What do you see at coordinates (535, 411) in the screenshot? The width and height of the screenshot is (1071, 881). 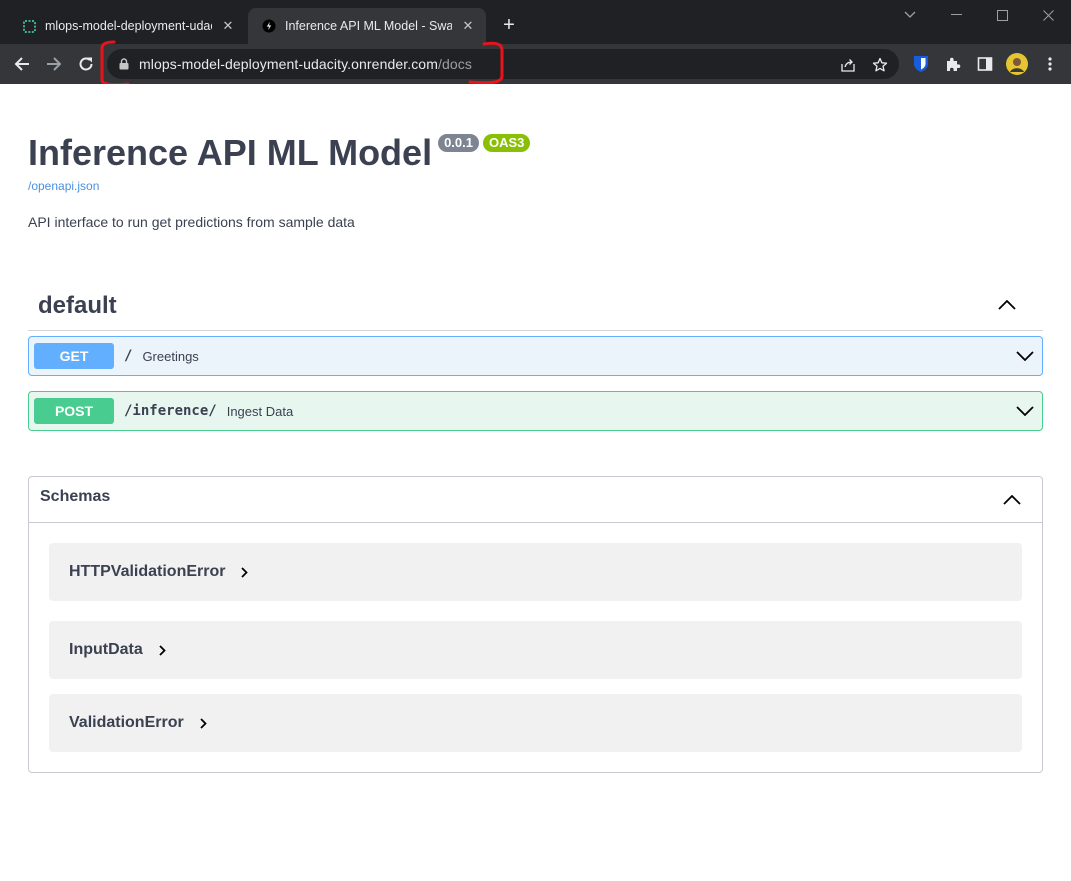 I see `operation-post-inference: POST /inference/ Ingest Data` at bounding box center [535, 411].